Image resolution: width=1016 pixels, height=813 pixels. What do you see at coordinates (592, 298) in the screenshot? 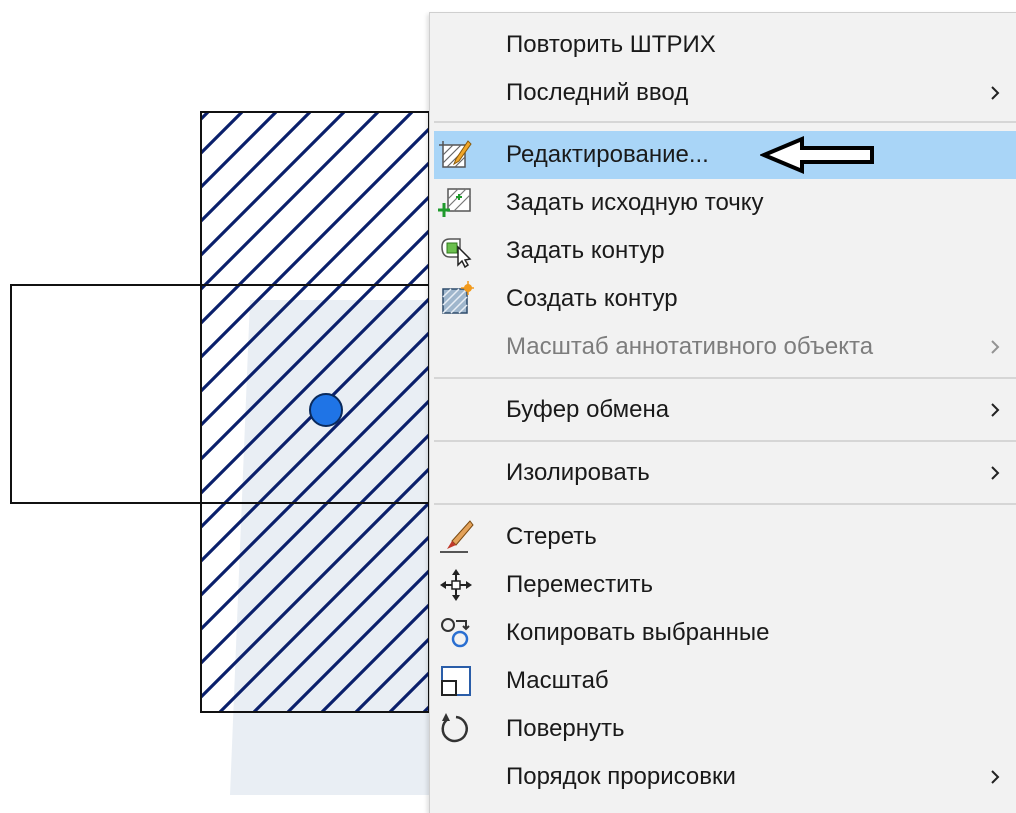
I see `menu-item-label: Создать контур` at bounding box center [592, 298].